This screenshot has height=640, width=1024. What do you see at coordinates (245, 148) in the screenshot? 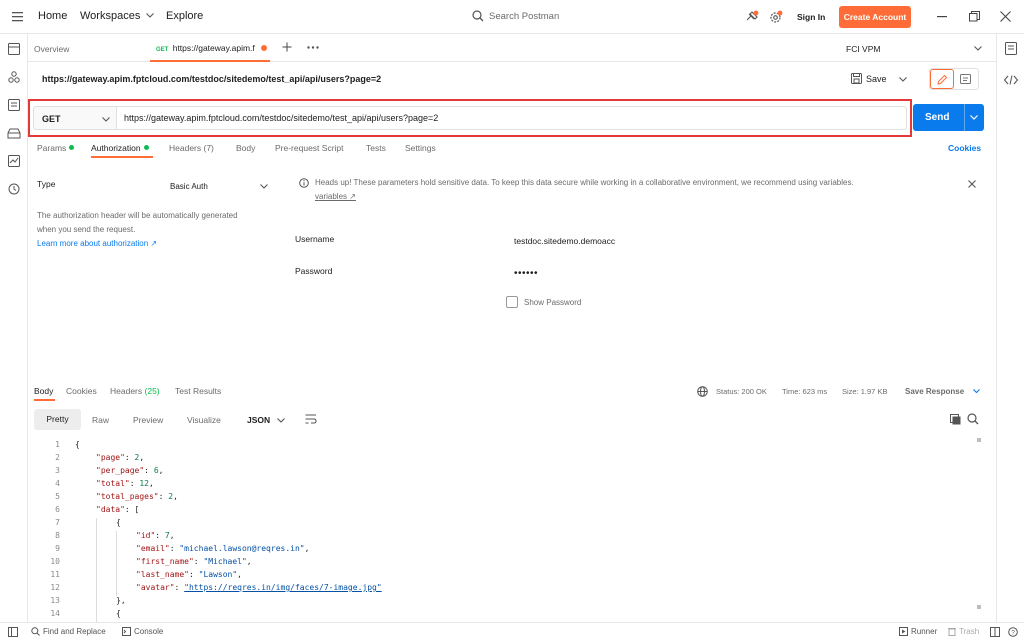
I see `tab-body: Body` at bounding box center [245, 148].